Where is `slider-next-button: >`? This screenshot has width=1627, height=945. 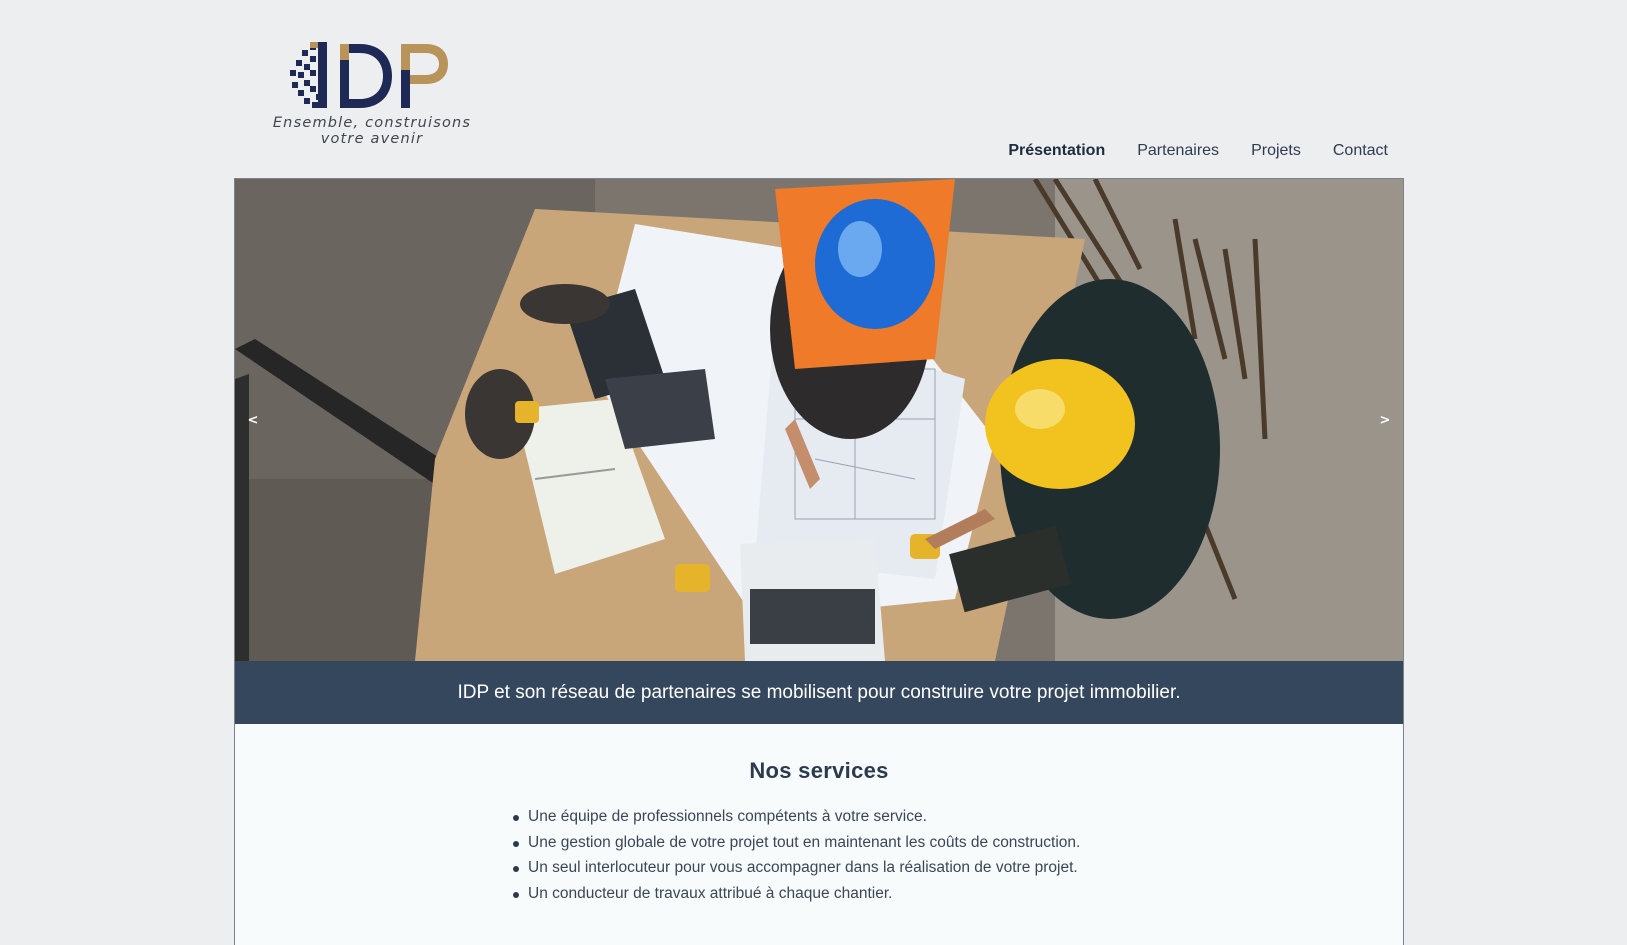
slider-next-button: > is located at coordinates (1385, 421).